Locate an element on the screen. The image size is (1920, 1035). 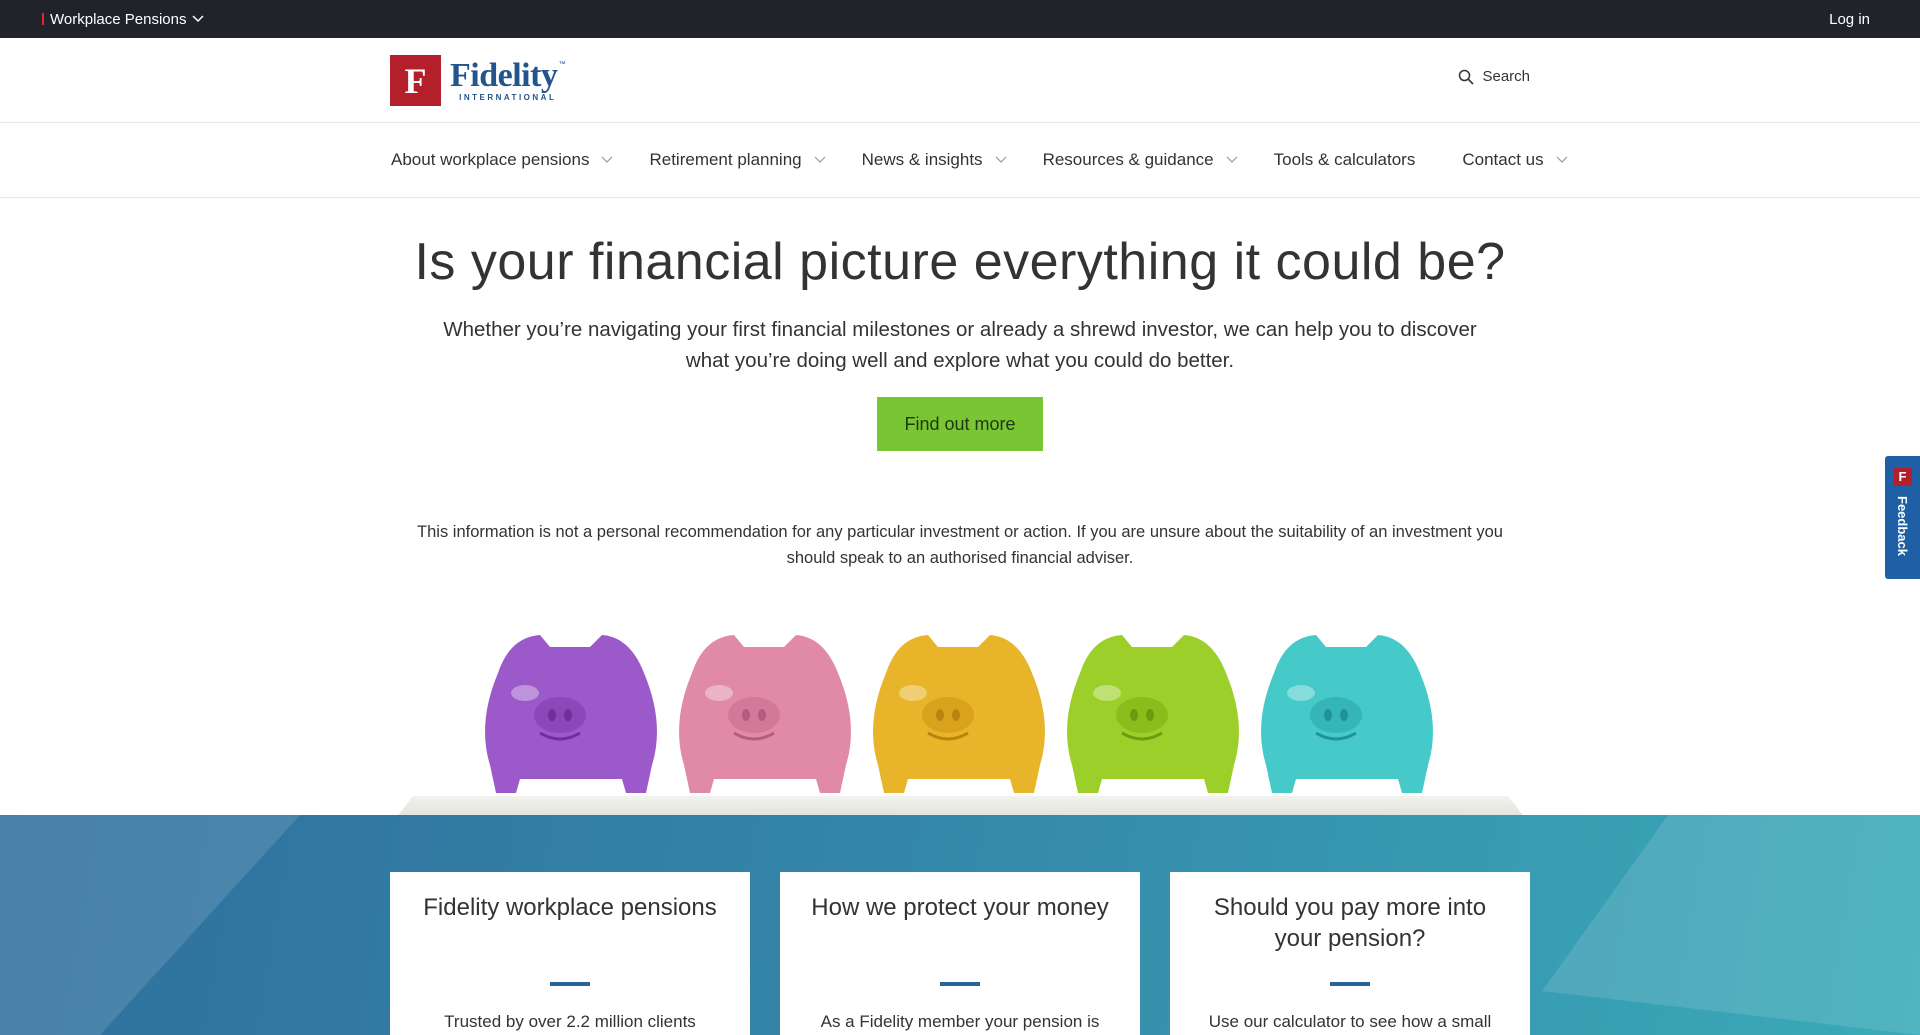
nav-item-contact-us: Contact us is located at coordinates (1515, 160).